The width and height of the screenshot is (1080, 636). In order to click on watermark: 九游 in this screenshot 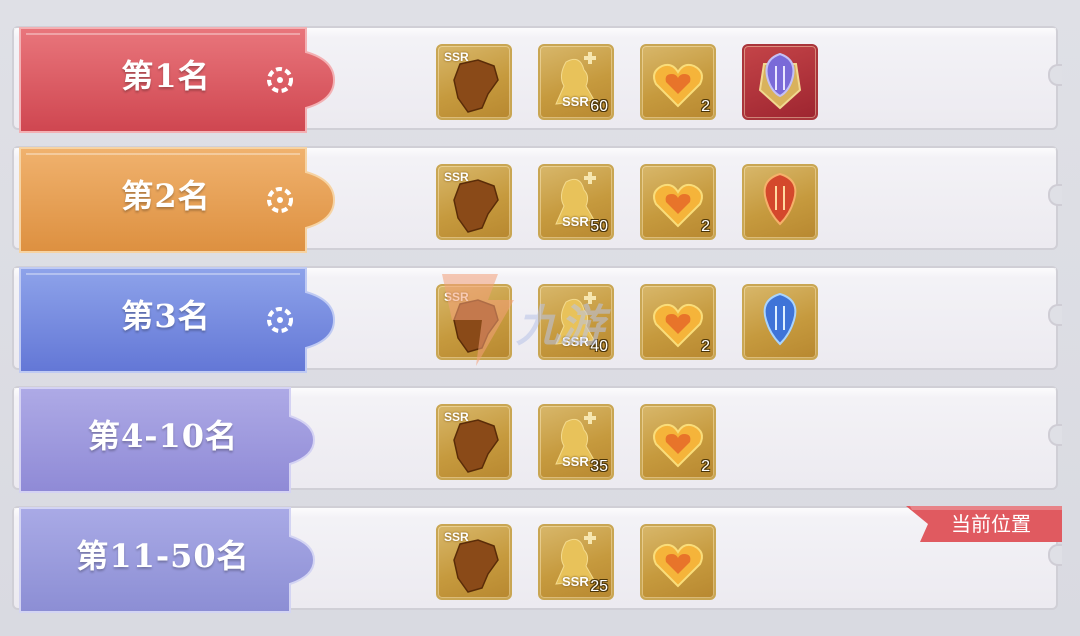, I will do `click(537, 318)`.